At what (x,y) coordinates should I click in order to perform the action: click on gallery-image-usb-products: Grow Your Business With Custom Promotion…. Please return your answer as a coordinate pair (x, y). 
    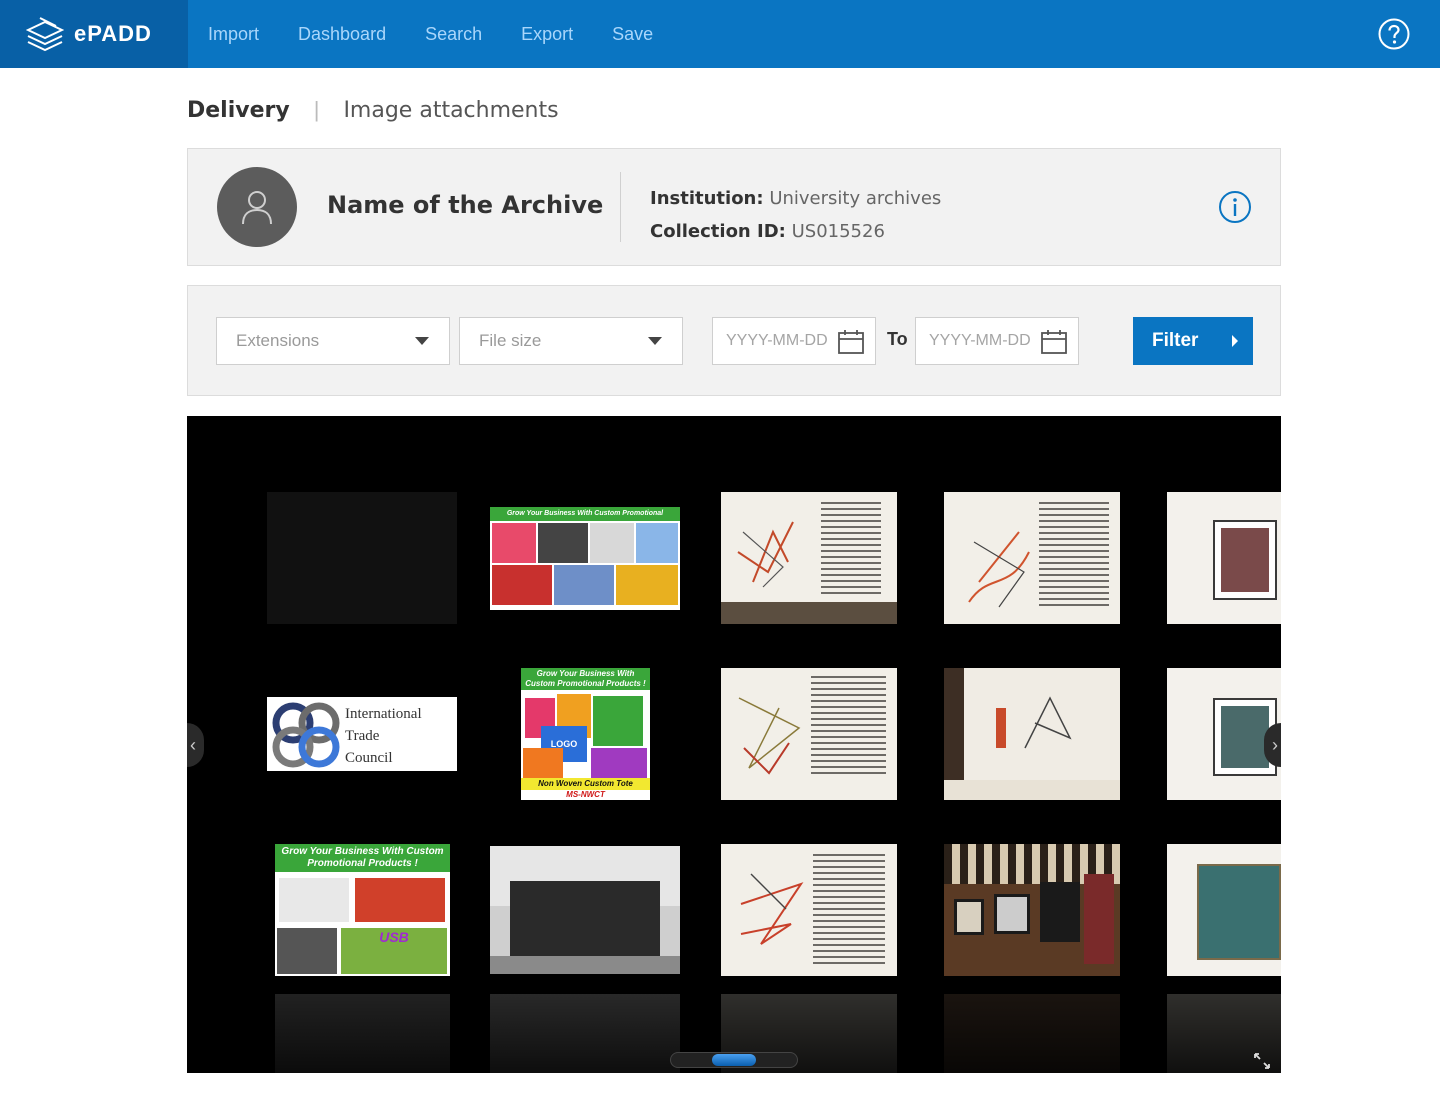
    Looking at the image, I should click on (362, 910).